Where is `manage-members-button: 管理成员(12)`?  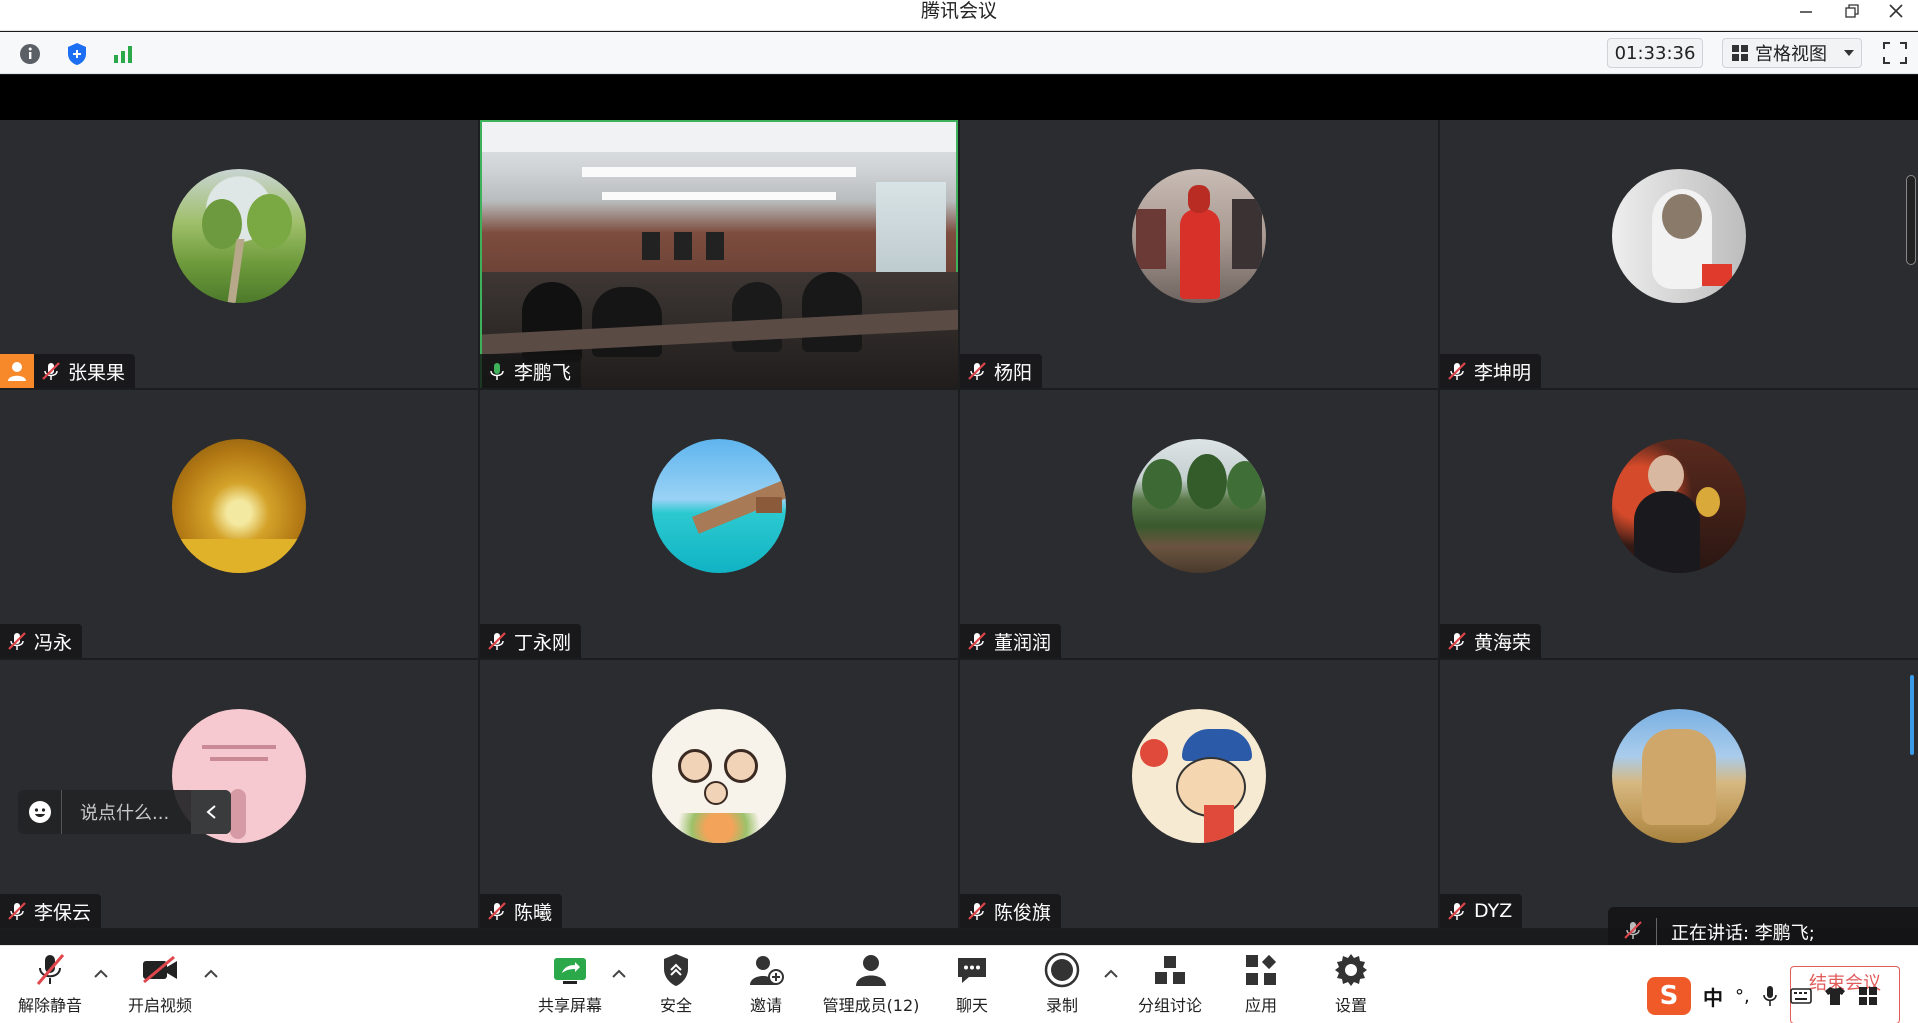 manage-members-button: 管理成员(12) is located at coordinates (871, 985).